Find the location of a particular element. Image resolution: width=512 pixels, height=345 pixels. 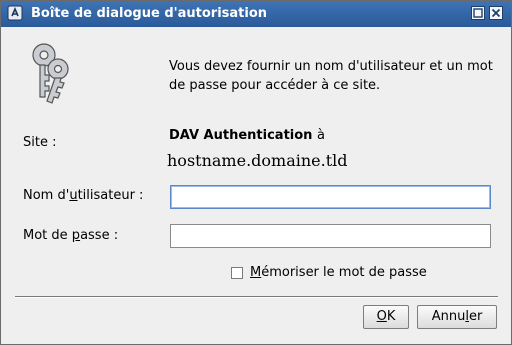

remember-password-checkbox is located at coordinates (237, 273).